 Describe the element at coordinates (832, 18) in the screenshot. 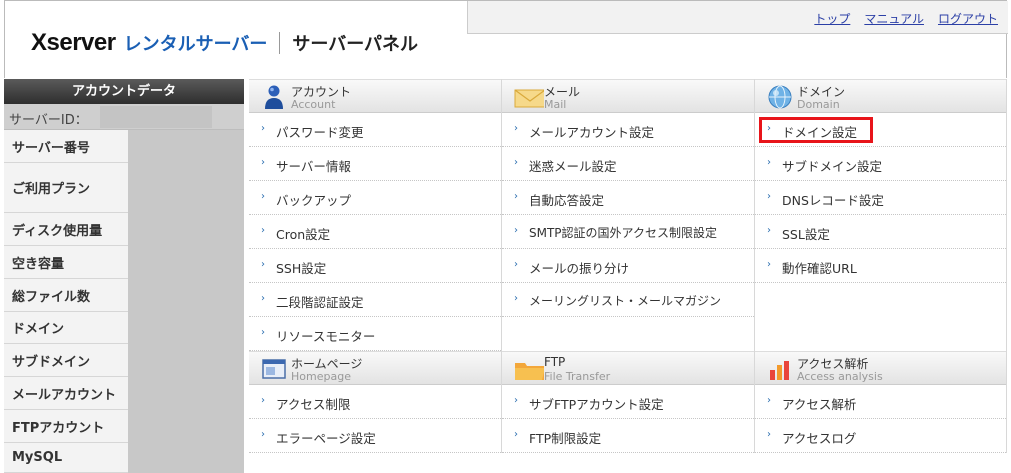

I see `nav-top-link: トップ` at that location.